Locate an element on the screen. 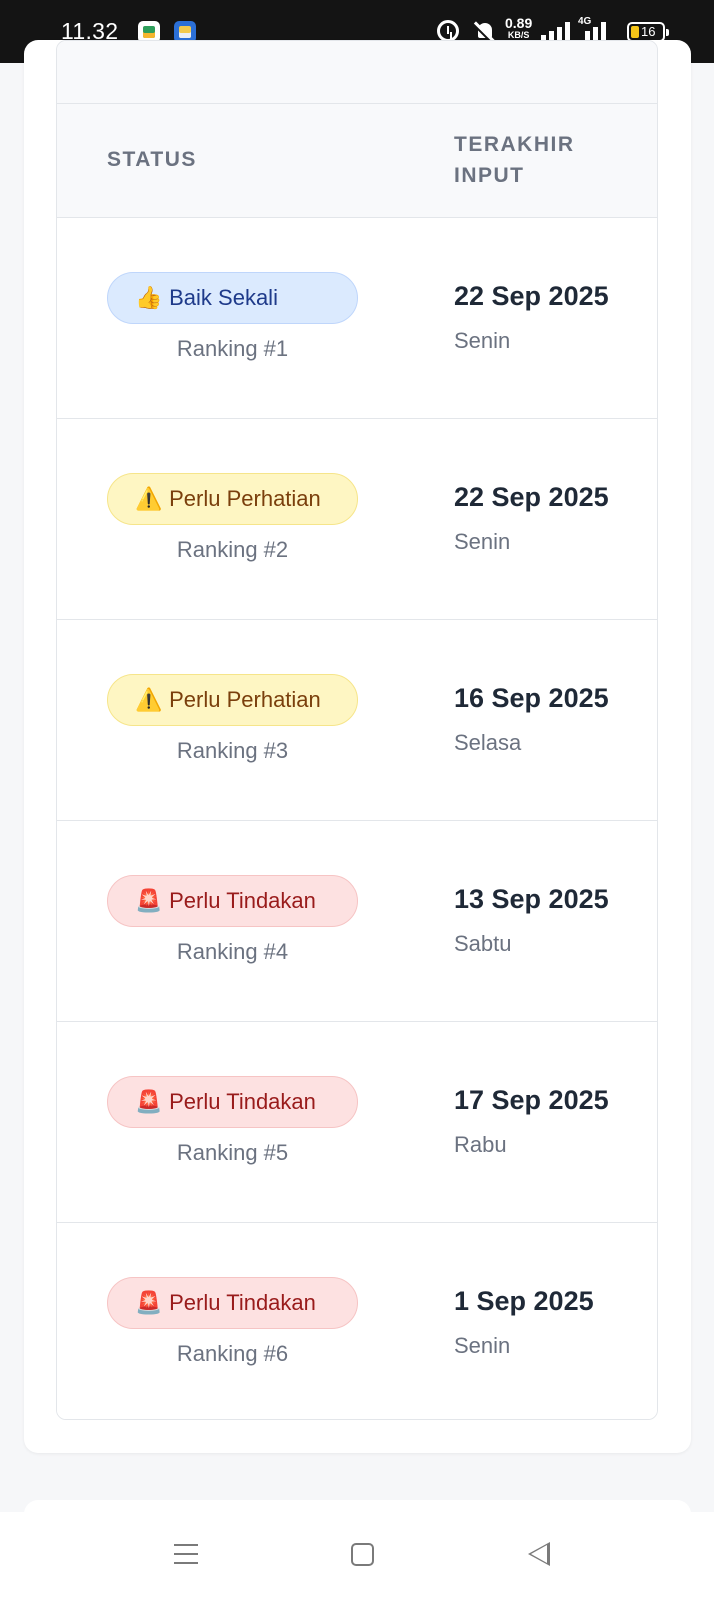  header-terakhir-input: TERAKHIR INPUT is located at coordinates (514, 160).